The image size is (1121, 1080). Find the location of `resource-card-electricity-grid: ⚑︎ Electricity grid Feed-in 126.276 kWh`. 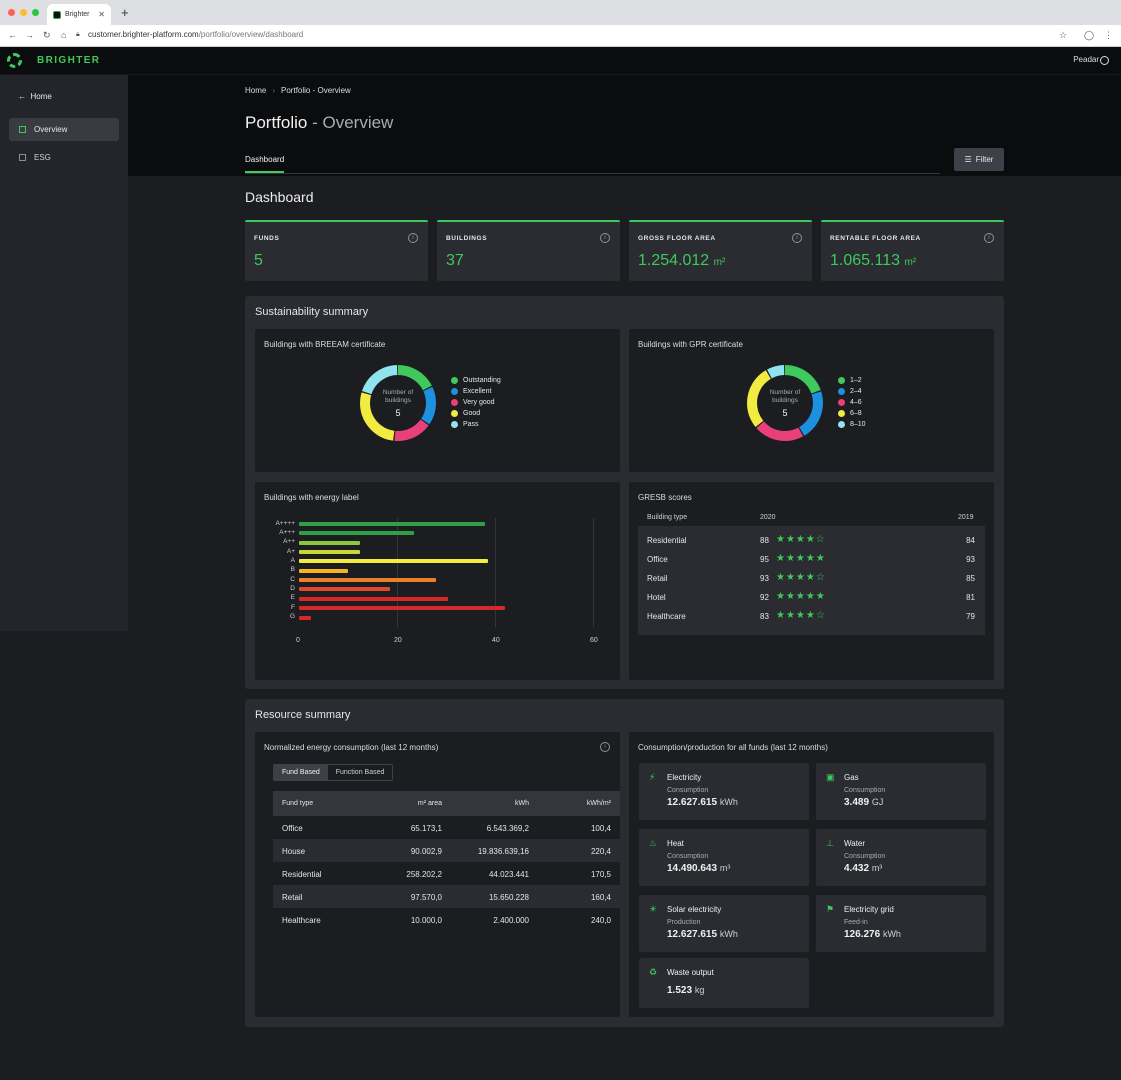

resource-card-electricity-grid: ⚑︎ Electricity grid Feed-in 126.276 kWh is located at coordinates (901, 923).